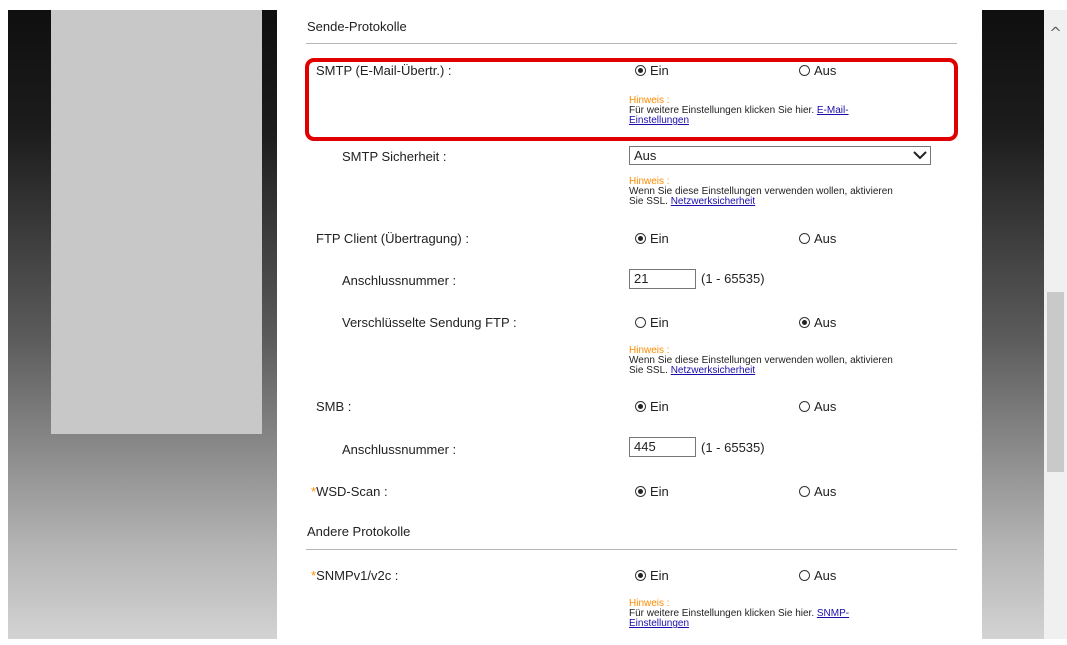 The image size is (1067, 645). Describe the element at coordinates (780, 155) in the screenshot. I see `smtp-security-select: Aus` at that location.